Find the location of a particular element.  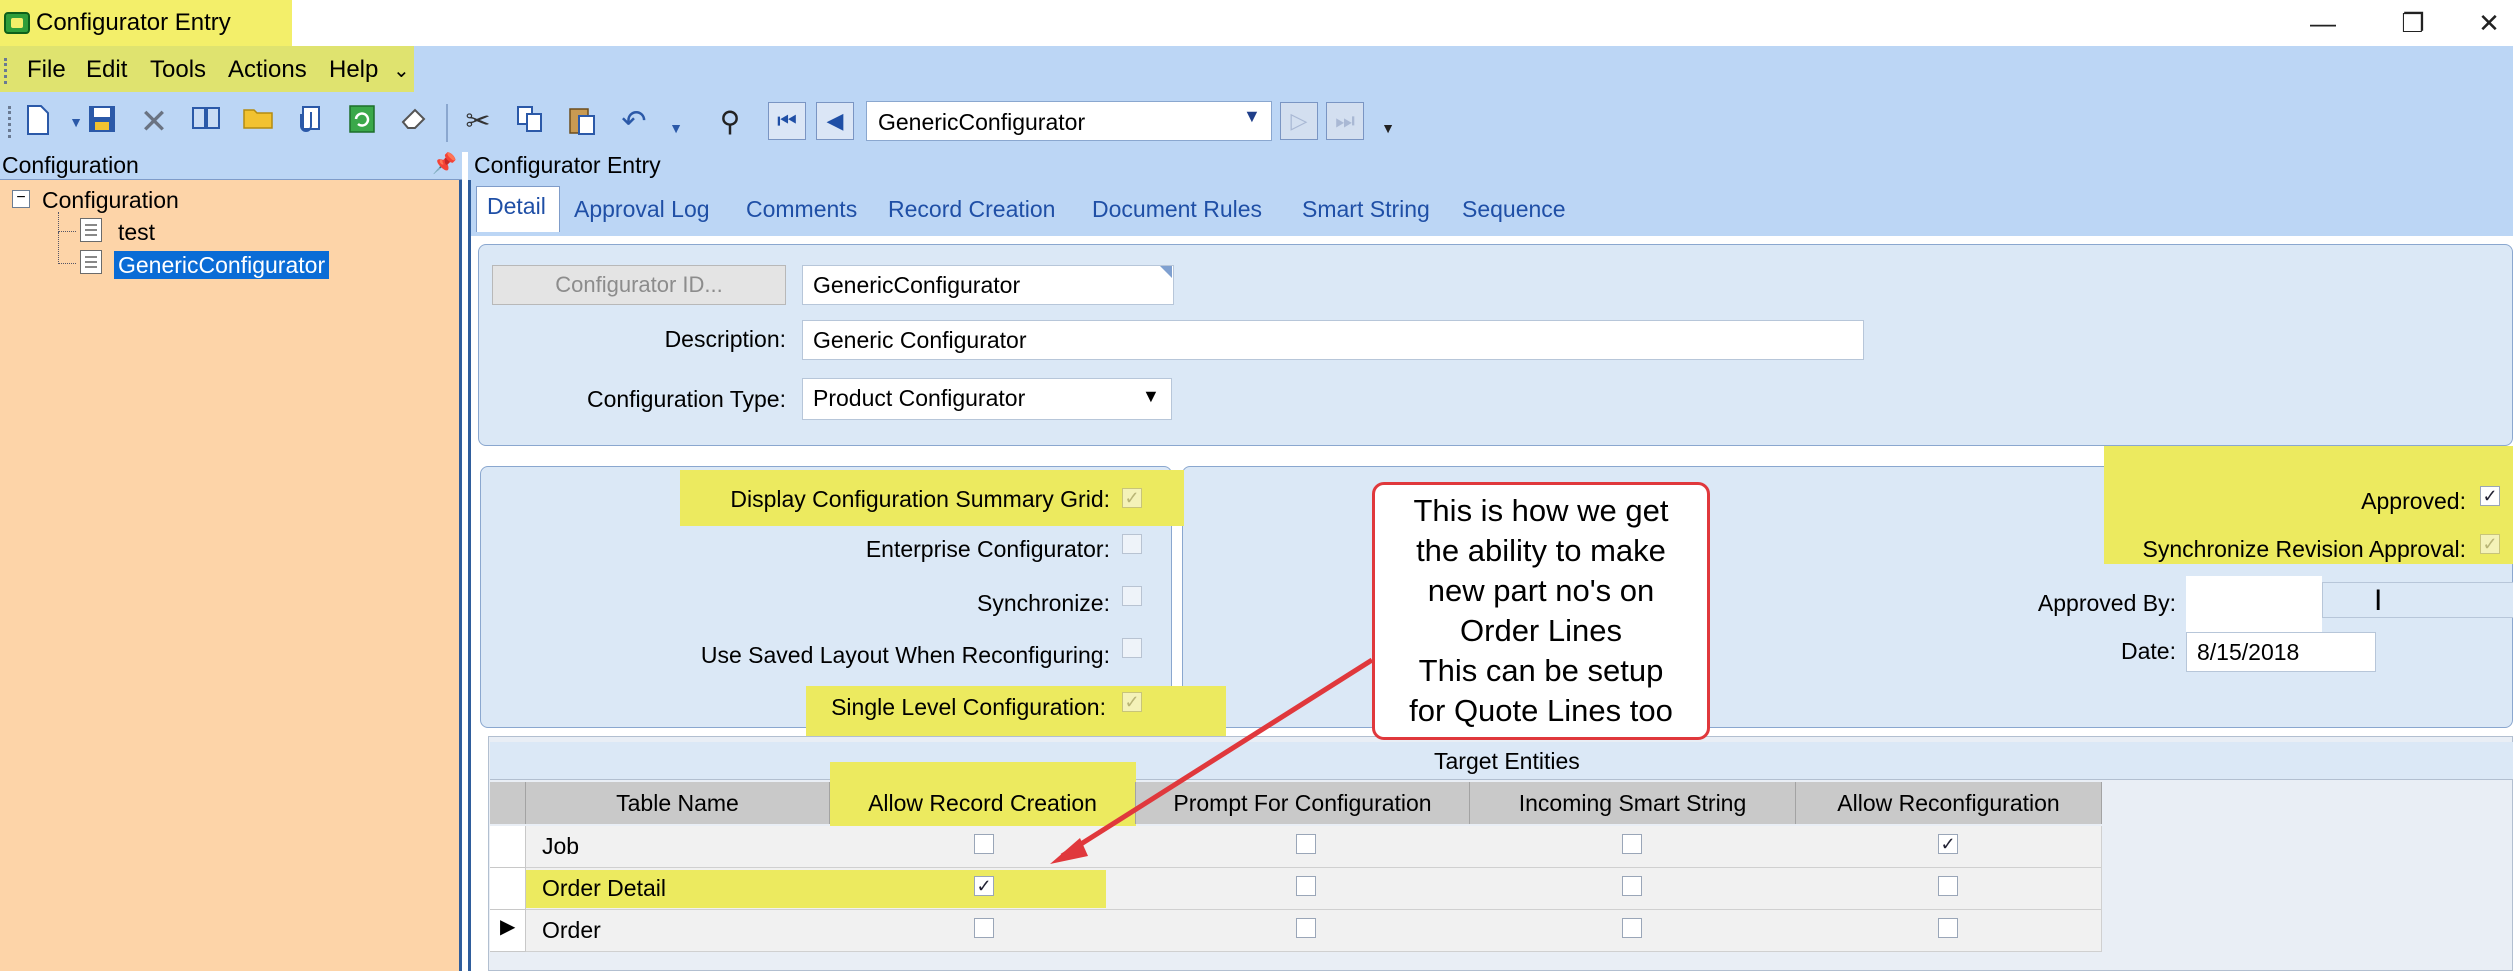

callout-line: new part no's on is located at coordinates (1541, 590).